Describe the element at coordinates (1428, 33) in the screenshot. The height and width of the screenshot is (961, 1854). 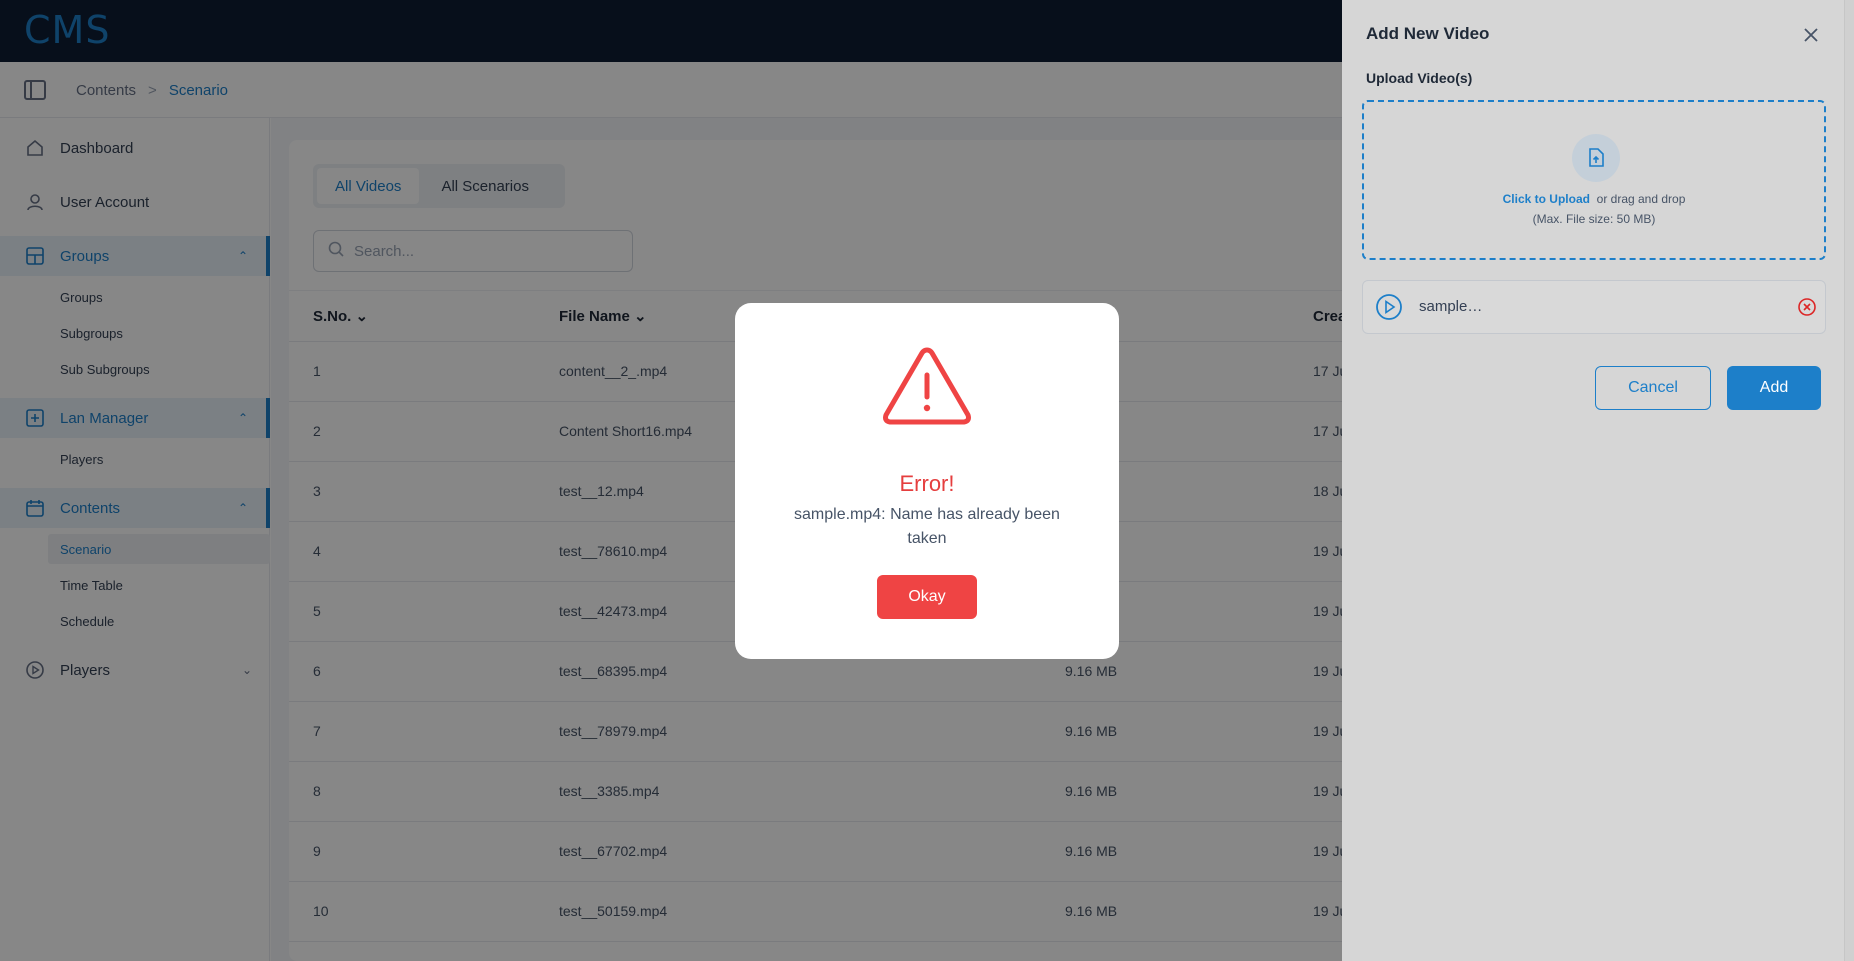
I see `drawer-title: Add New Video` at that location.